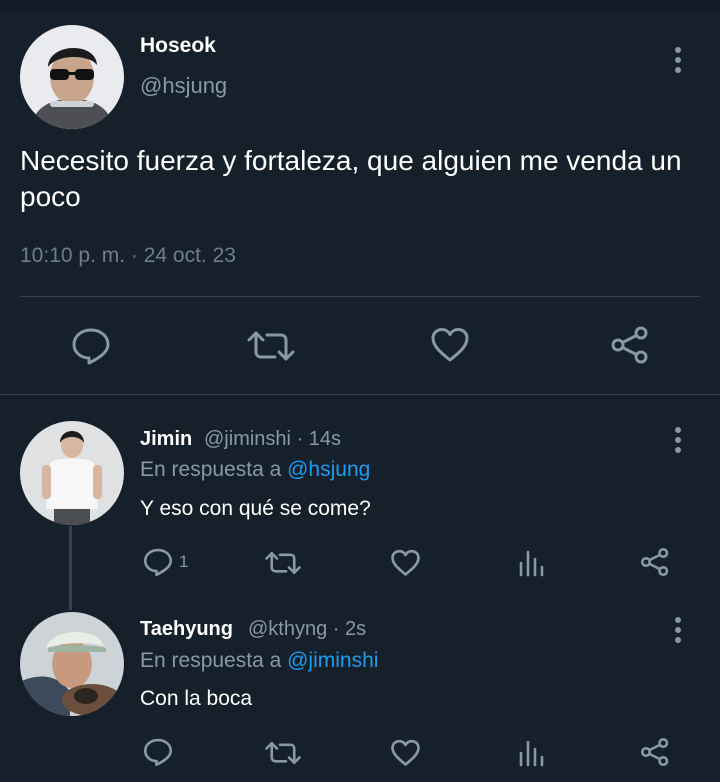 The width and height of the screenshot is (720, 782). Describe the element at coordinates (186, 629) in the screenshot. I see `reply-2-display-name: Taehyung` at that location.